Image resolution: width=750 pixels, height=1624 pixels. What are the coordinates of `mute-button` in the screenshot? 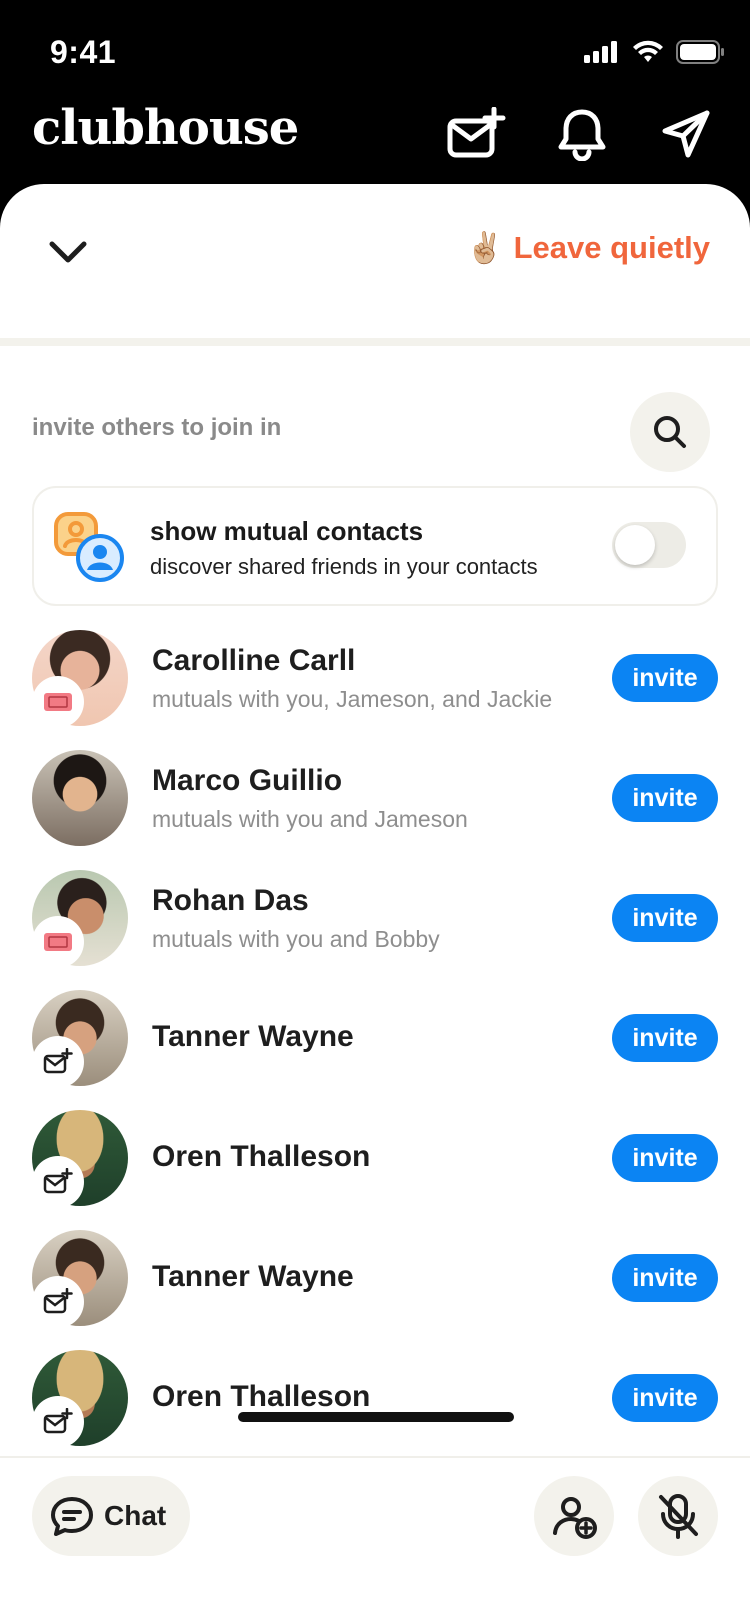 It's located at (678, 1516).